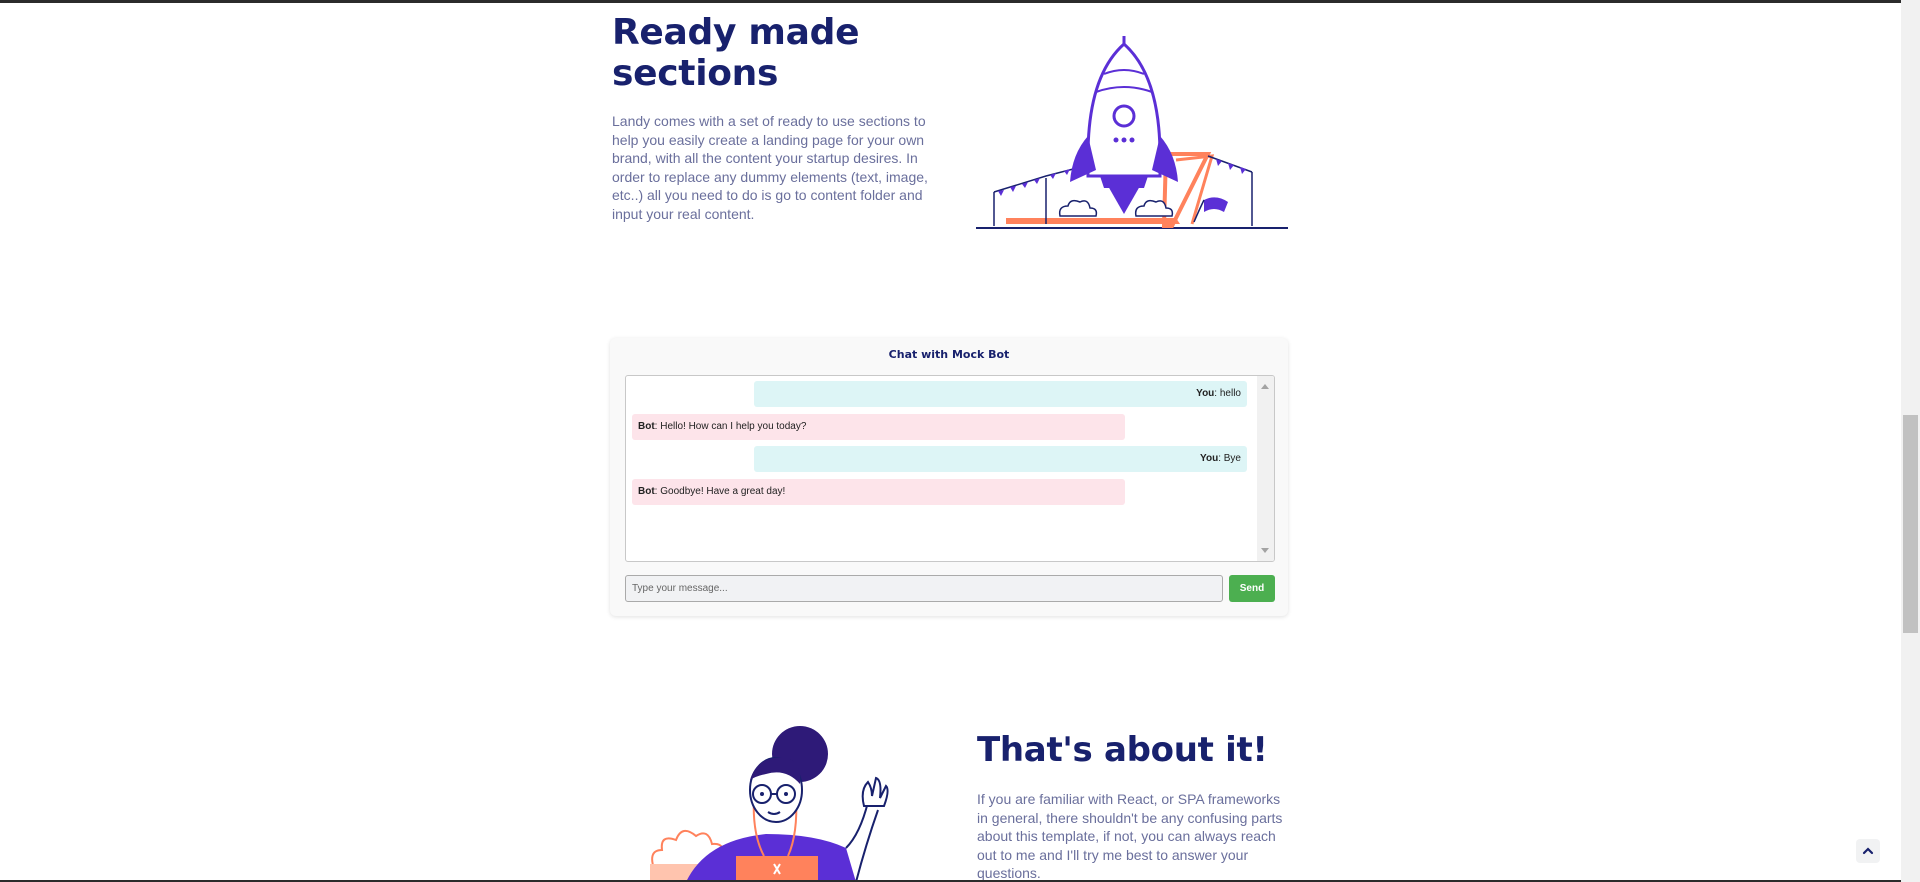 This screenshot has width=1920, height=882. What do you see at coordinates (878, 427) in the screenshot?
I see `chat-message-bot: Bot: Hello! How can I help you today?` at bounding box center [878, 427].